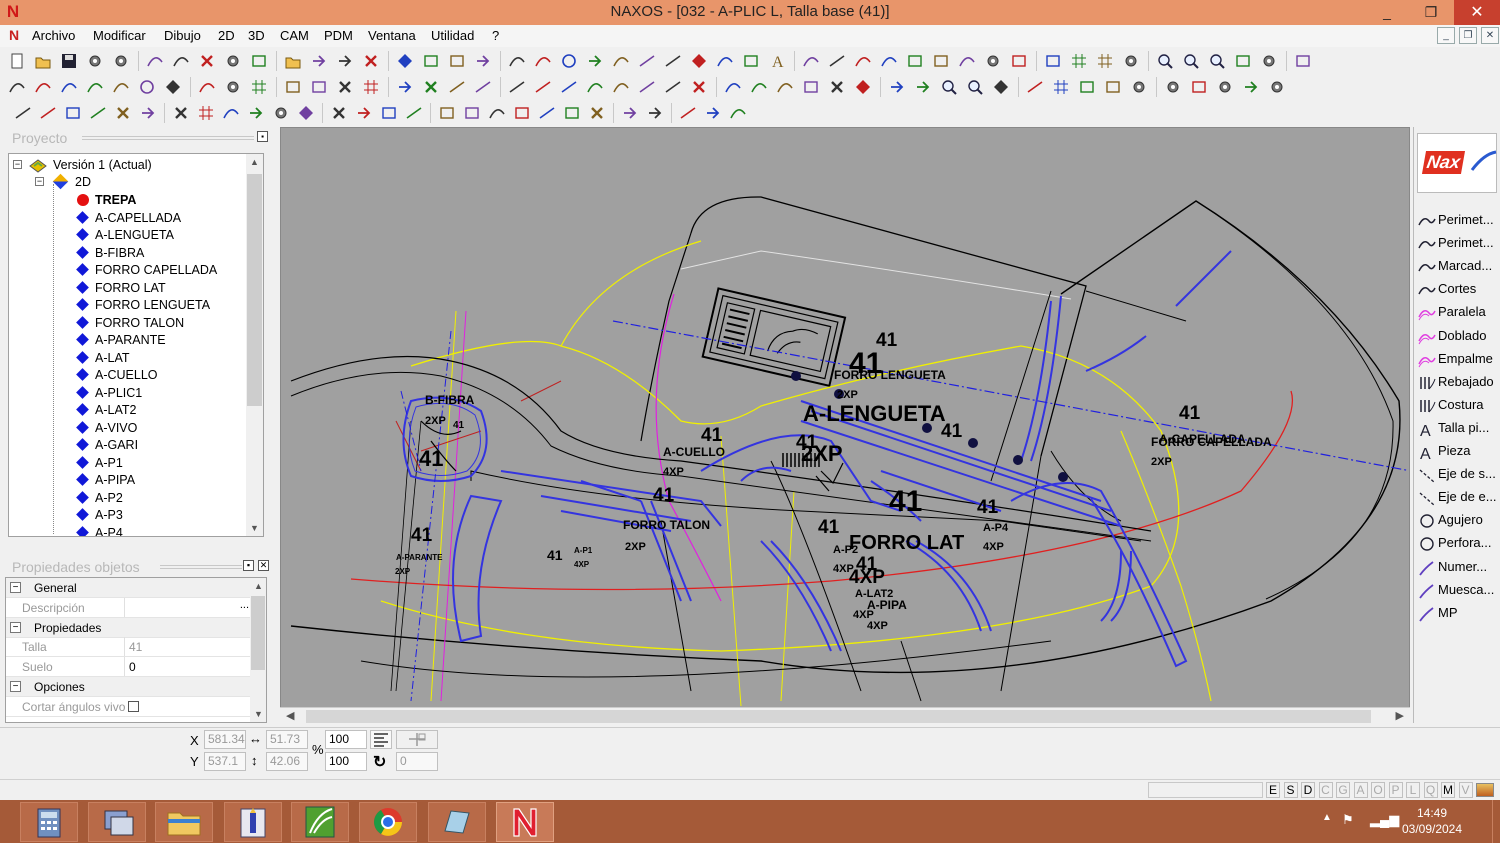 The image size is (1500, 843). I want to click on menu-utilidad: Utilidad, so click(452, 35).